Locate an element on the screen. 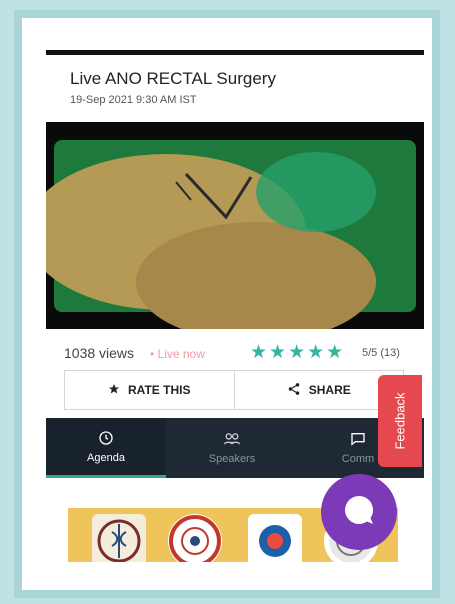 This screenshot has width=455, height=604. feedback-label: Feedback is located at coordinates (400, 421).